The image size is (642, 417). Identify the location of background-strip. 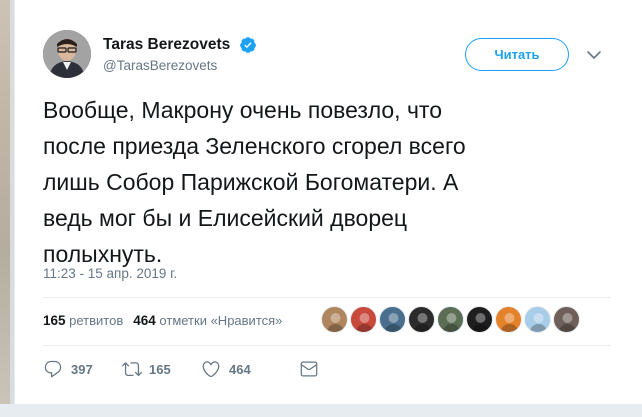
(7, 208).